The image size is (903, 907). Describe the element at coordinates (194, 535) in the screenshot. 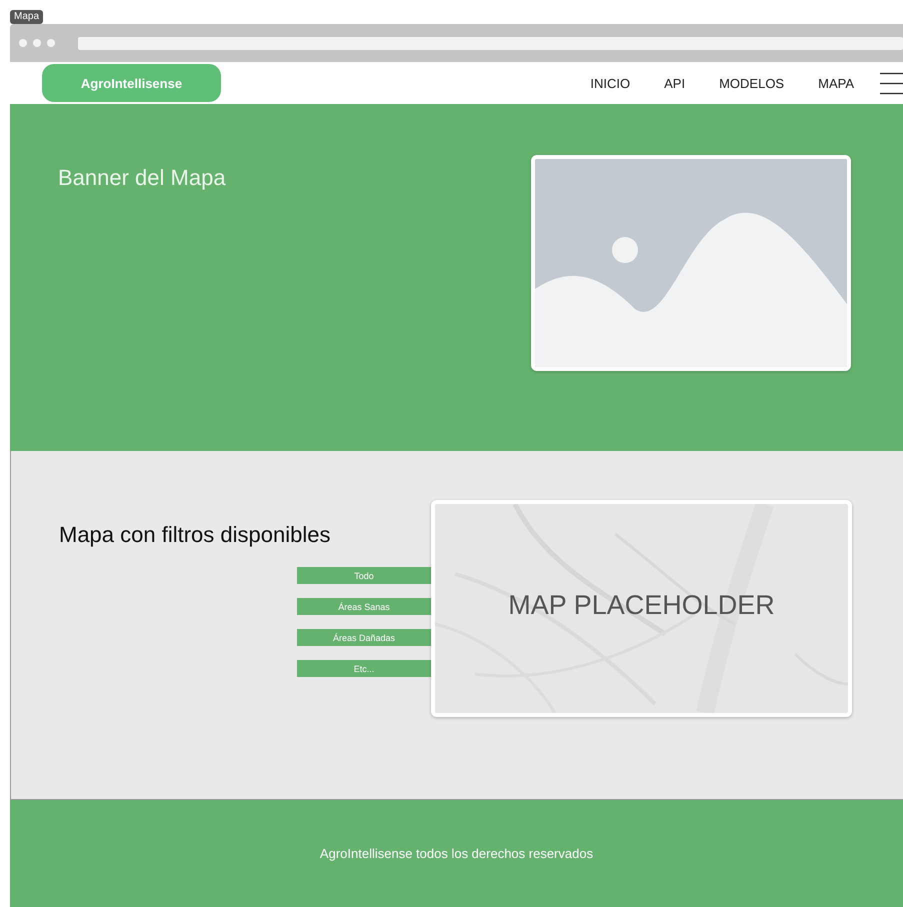

I see `section-title: Mapa con filtros disponibles` at that location.